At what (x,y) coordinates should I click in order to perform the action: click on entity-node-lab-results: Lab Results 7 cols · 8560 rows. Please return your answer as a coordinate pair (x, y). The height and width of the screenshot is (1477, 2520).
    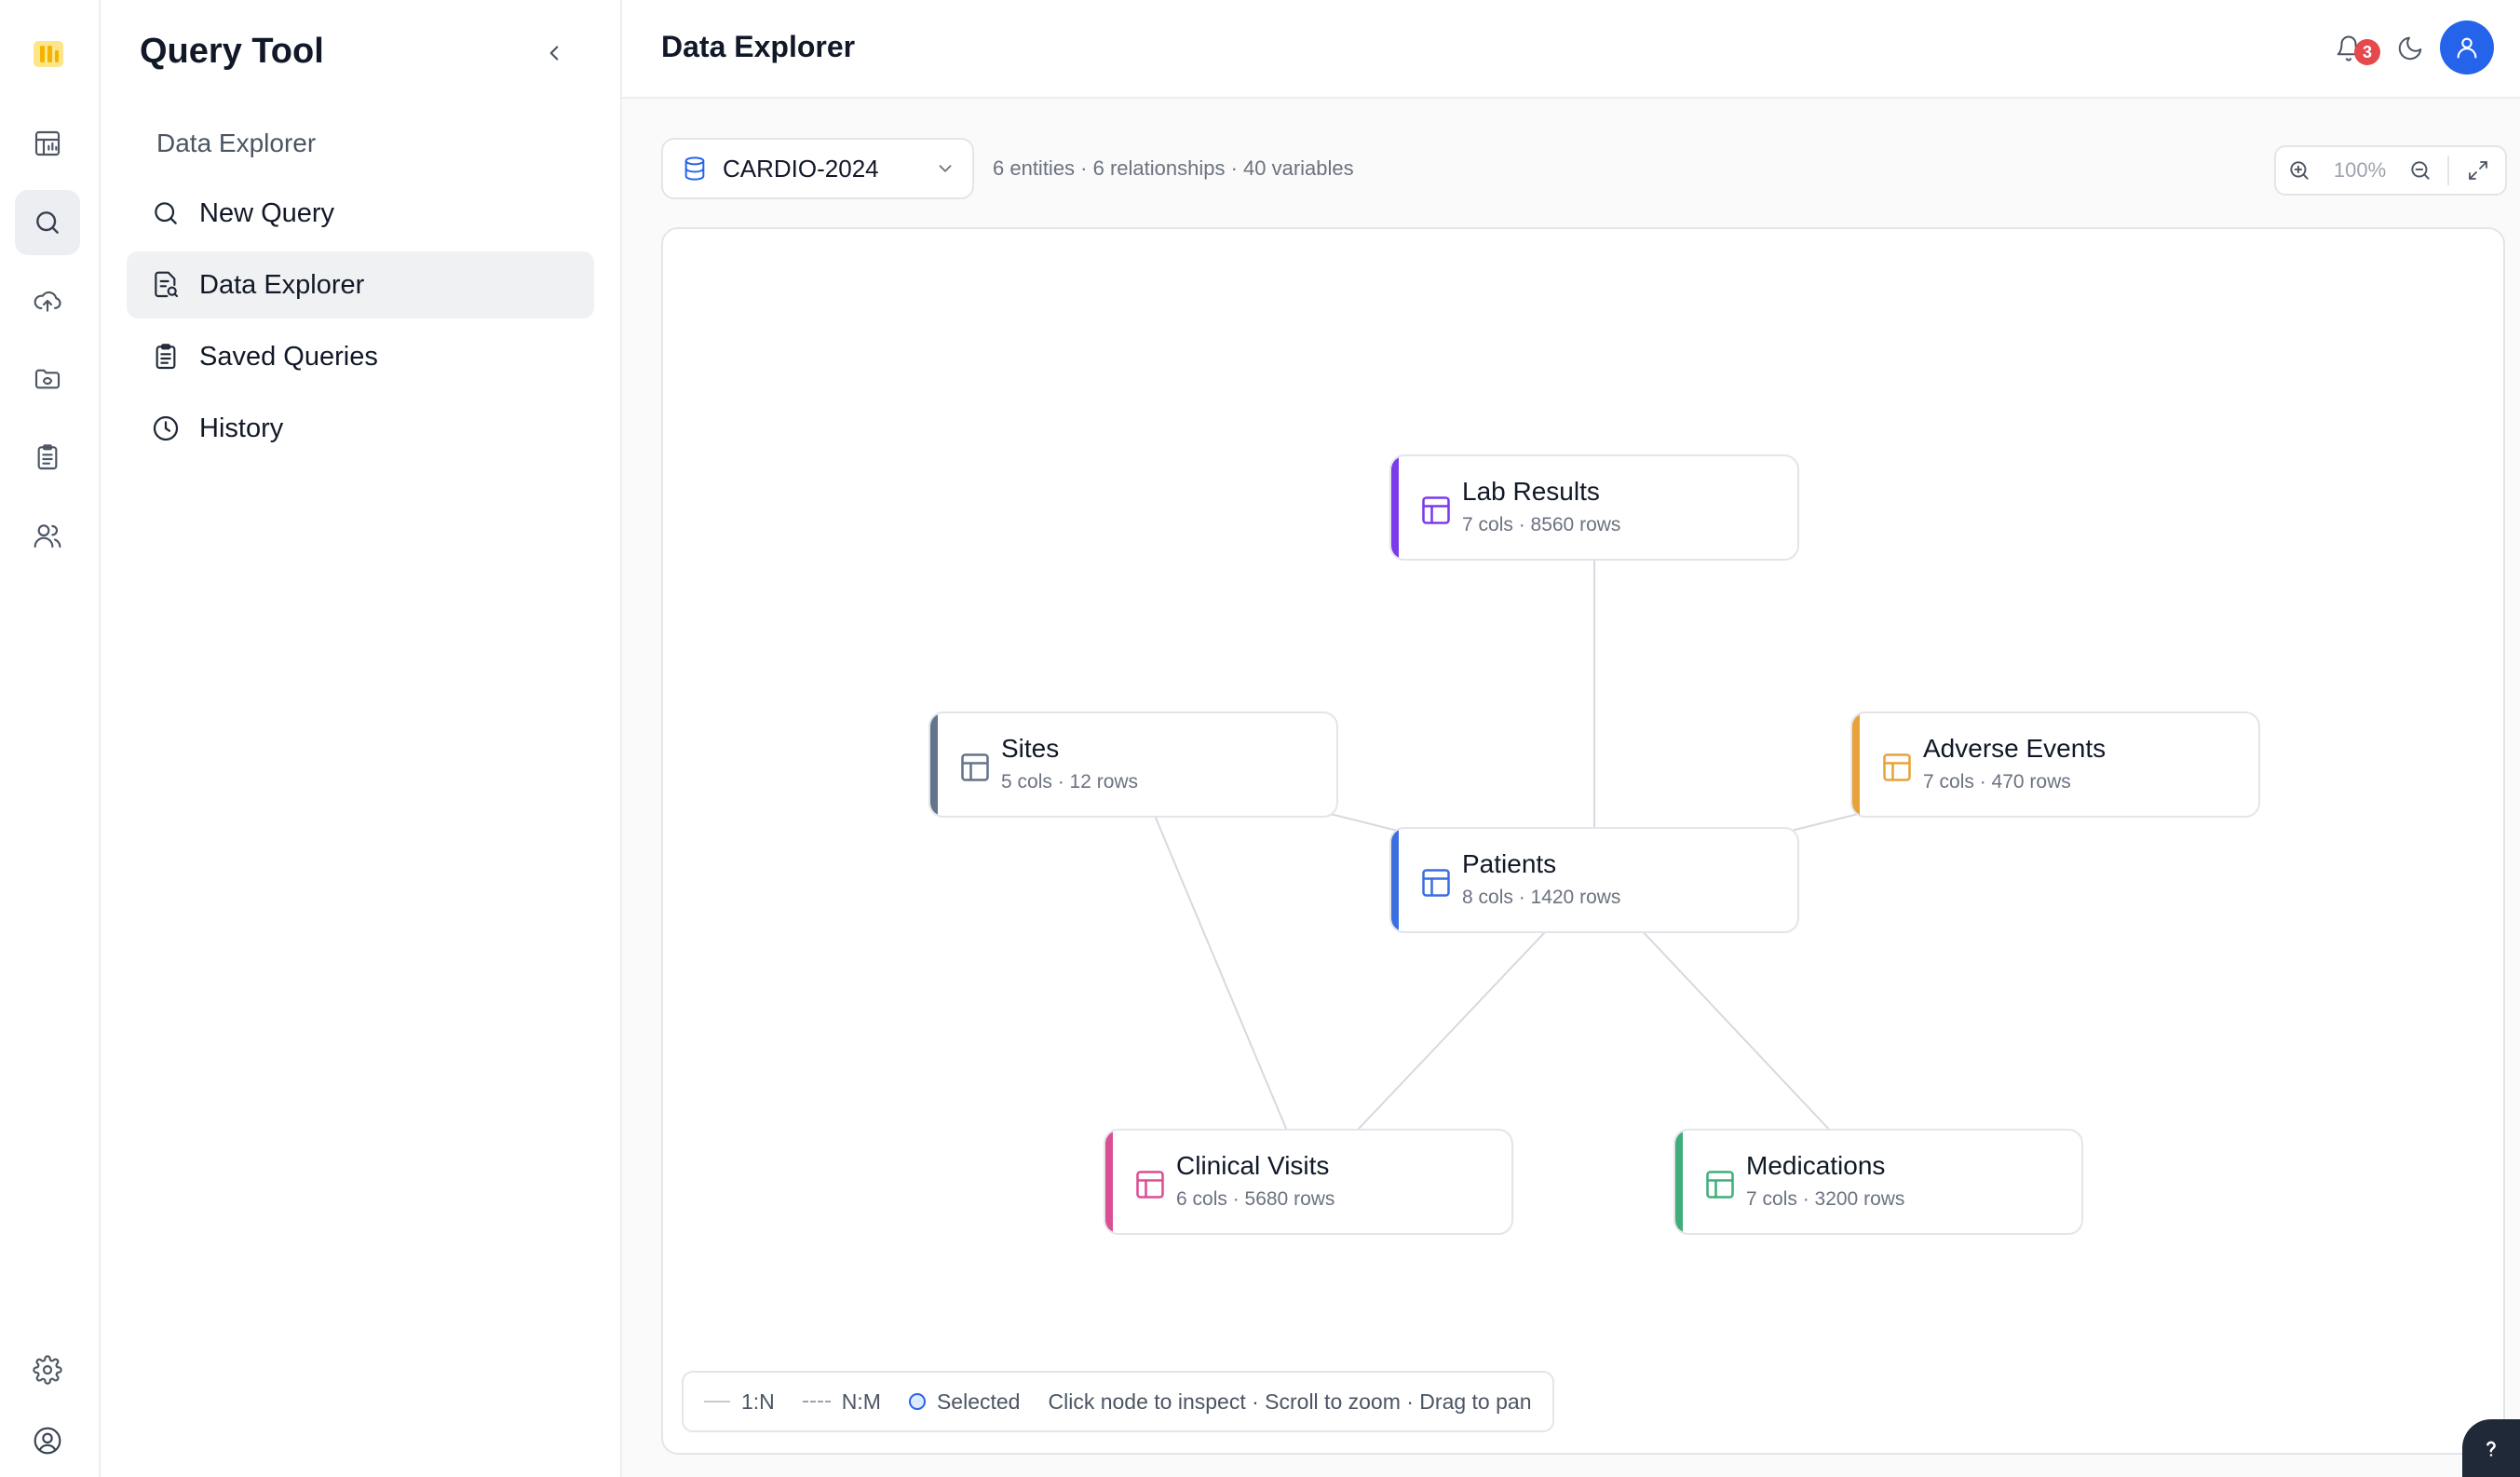
    Looking at the image, I should click on (1594, 507).